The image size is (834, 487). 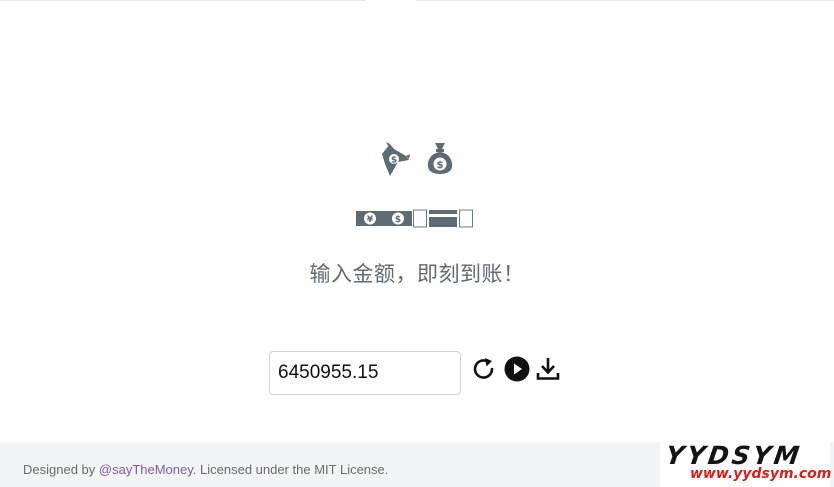 I want to click on credit-card-icon, so click(x=443, y=218).